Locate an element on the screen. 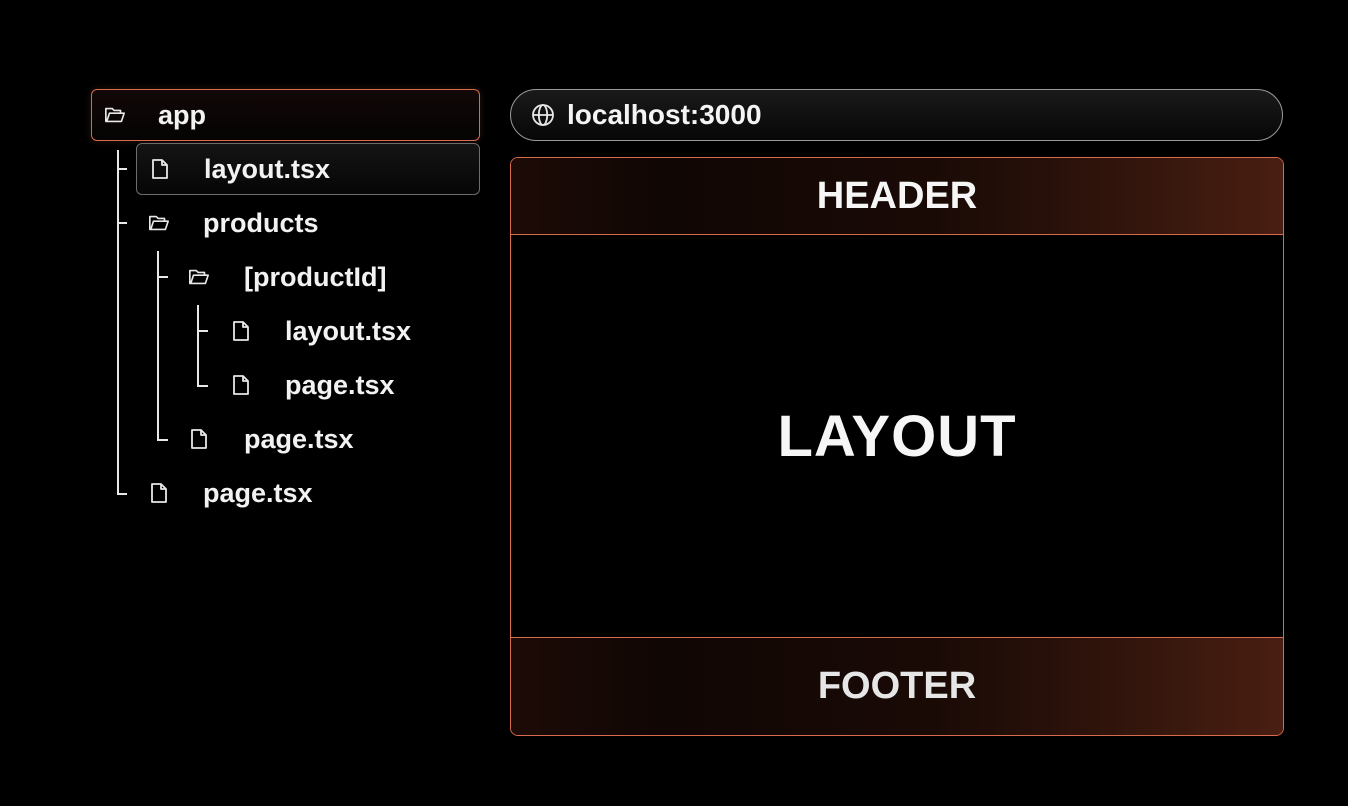 This screenshot has height=806, width=1348. tree-item-label: products is located at coordinates (261, 222).